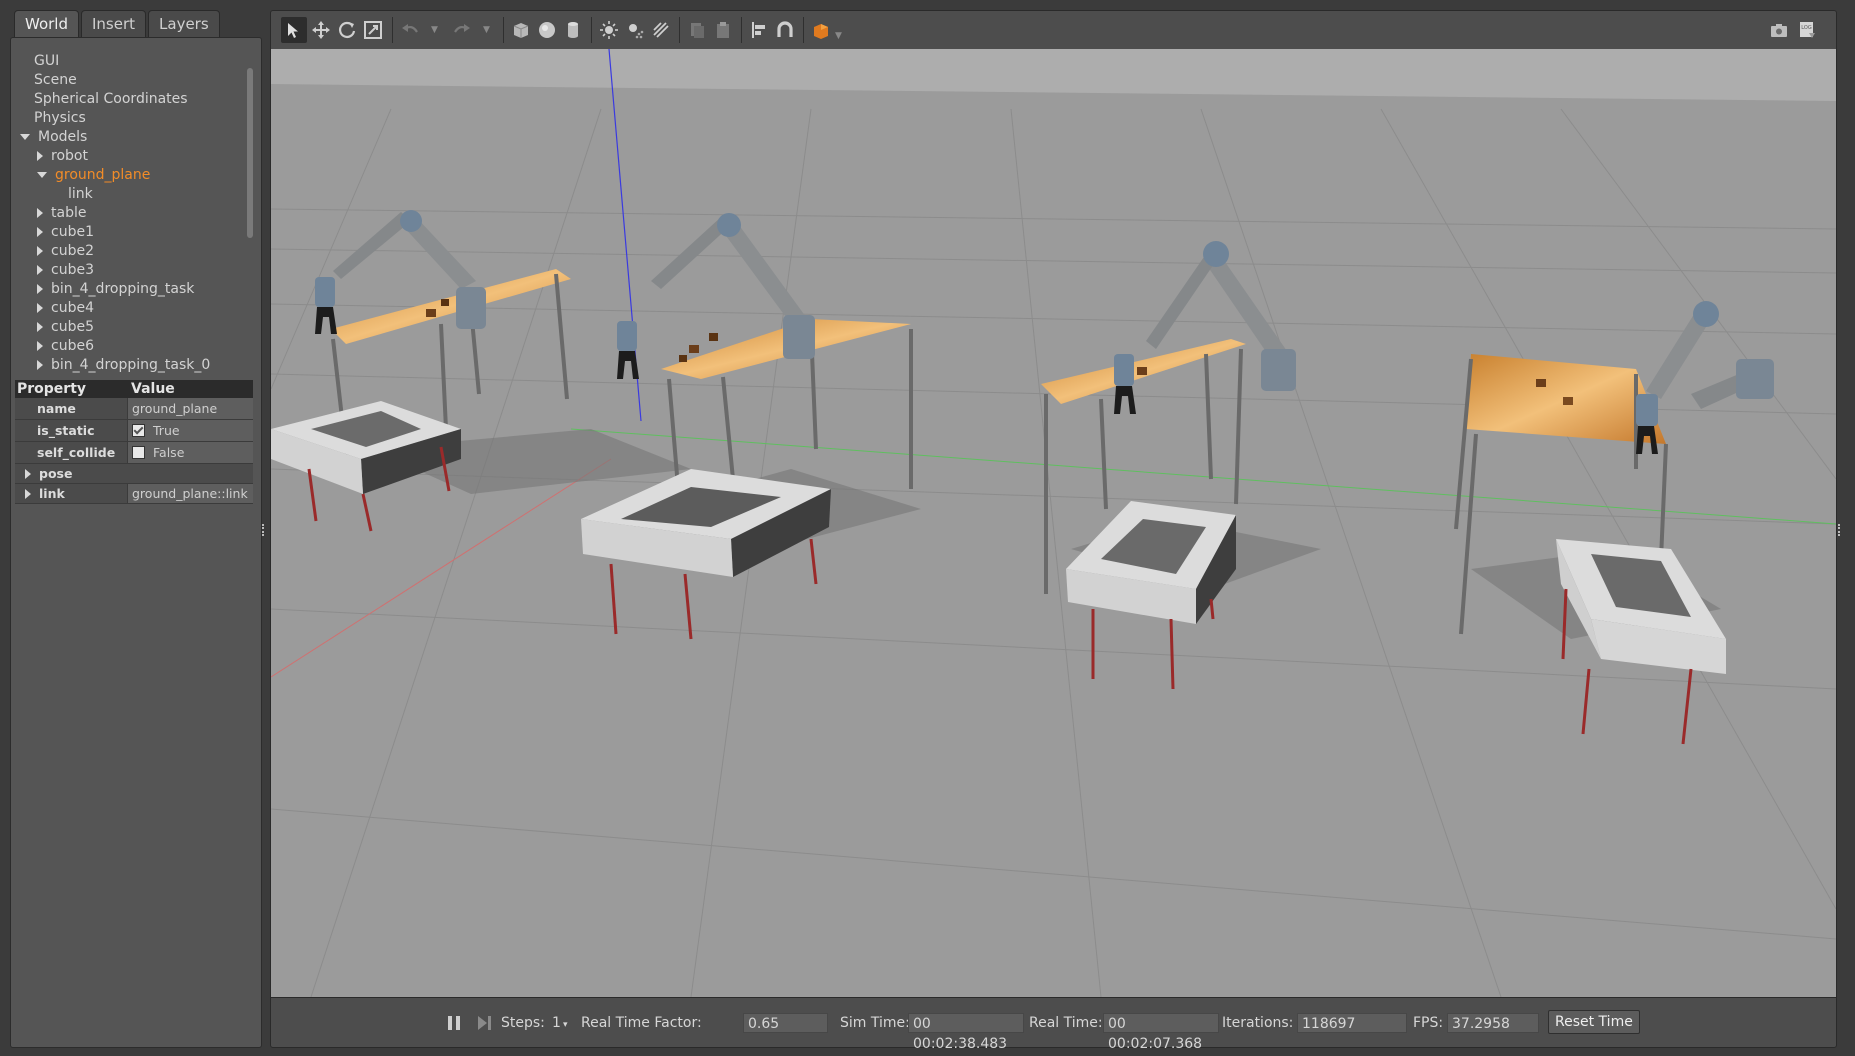 This screenshot has width=1855, height=1056. What do you see at coordinates (65, 327) in the screenshot?
I see `tree-item-cube5: cube5` at bounding box center [65, 327].